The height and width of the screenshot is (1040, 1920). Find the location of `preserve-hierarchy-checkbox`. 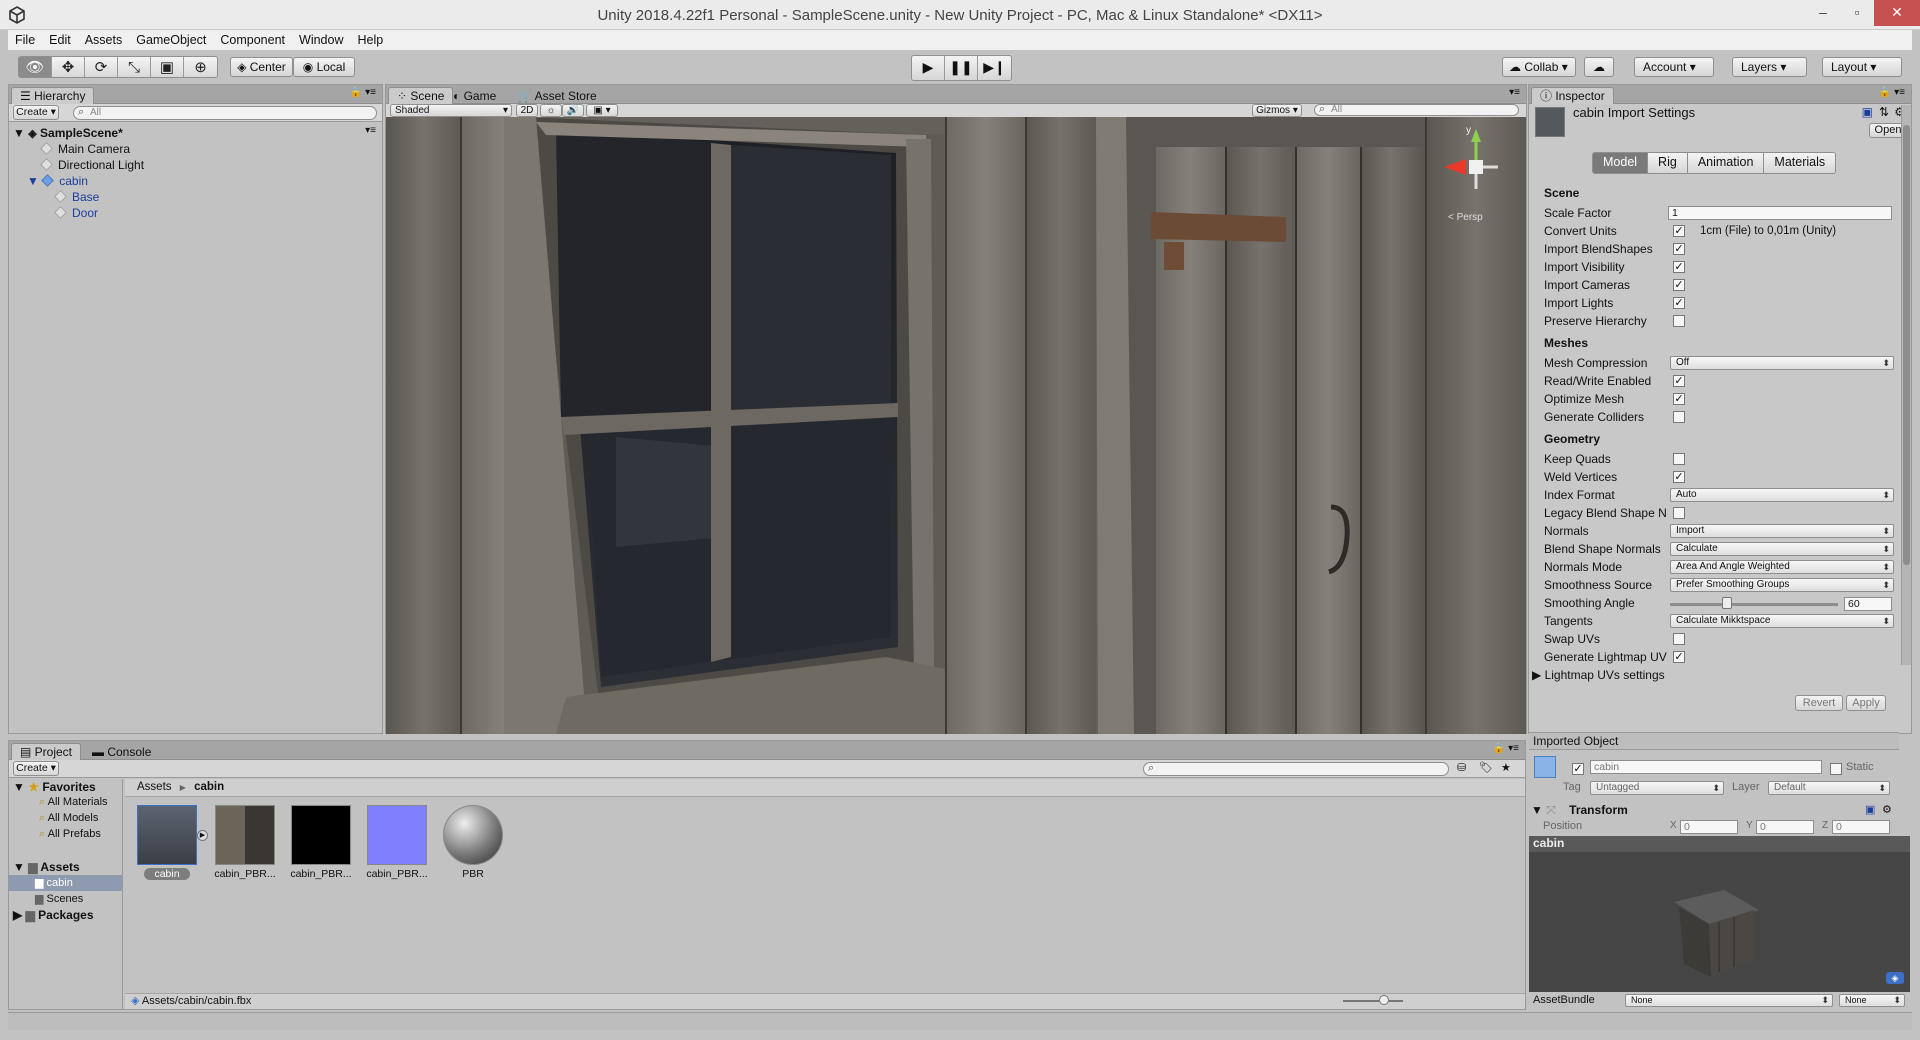

preserve-hierarchy-checkbox is located at coordinates (1679, 321).